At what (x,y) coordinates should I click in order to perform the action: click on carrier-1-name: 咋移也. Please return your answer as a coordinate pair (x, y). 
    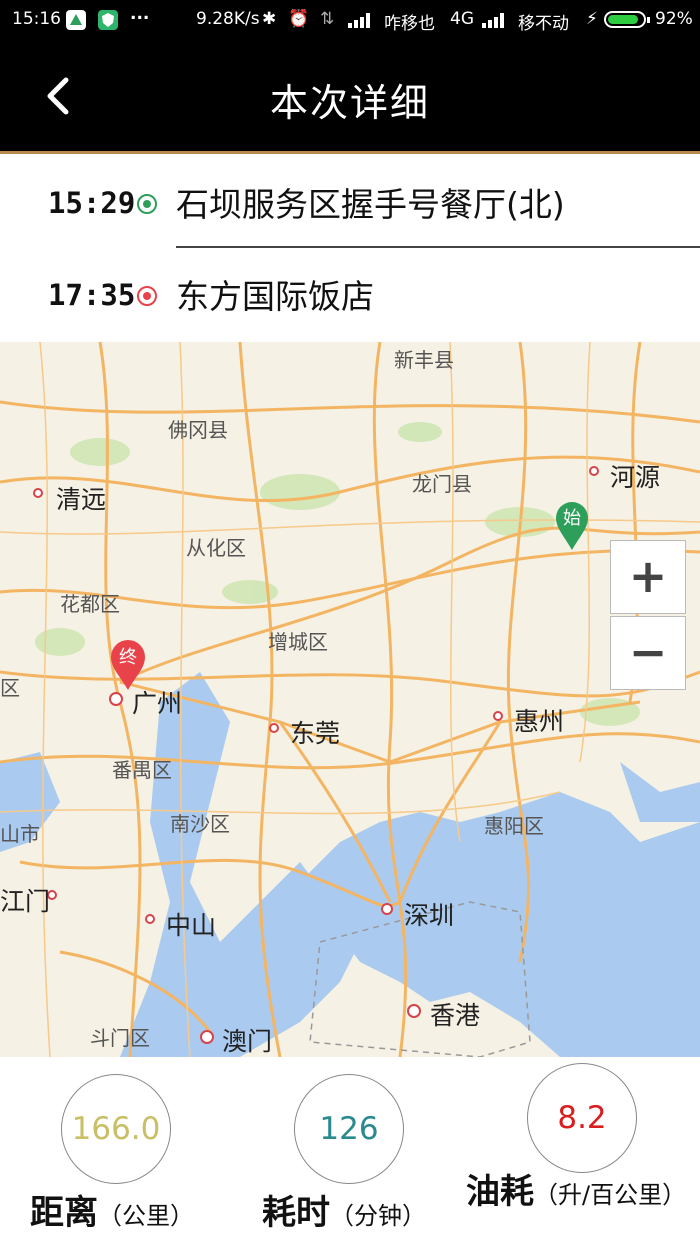
    Looking at the image, I should click on (409, 24).